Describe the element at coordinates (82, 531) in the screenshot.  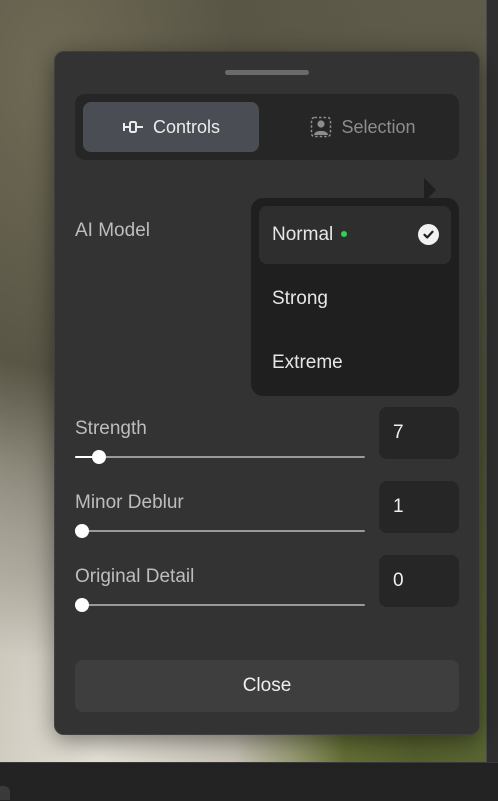
I see `minor-deblur-slider-thumb` at that location.